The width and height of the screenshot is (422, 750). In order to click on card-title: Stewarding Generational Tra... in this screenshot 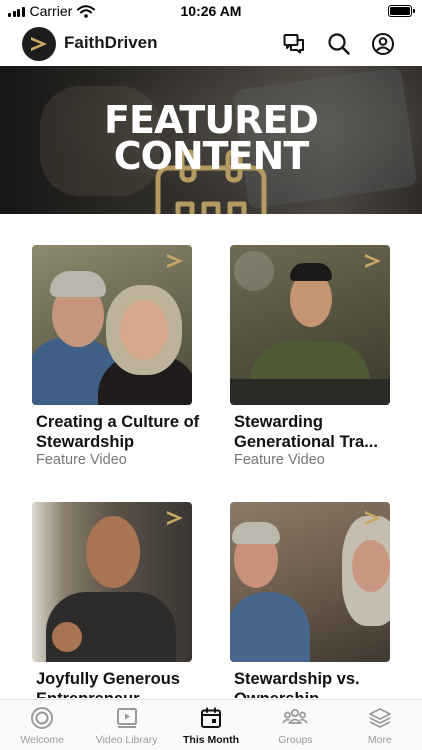, I will do `click(306, 432)`.